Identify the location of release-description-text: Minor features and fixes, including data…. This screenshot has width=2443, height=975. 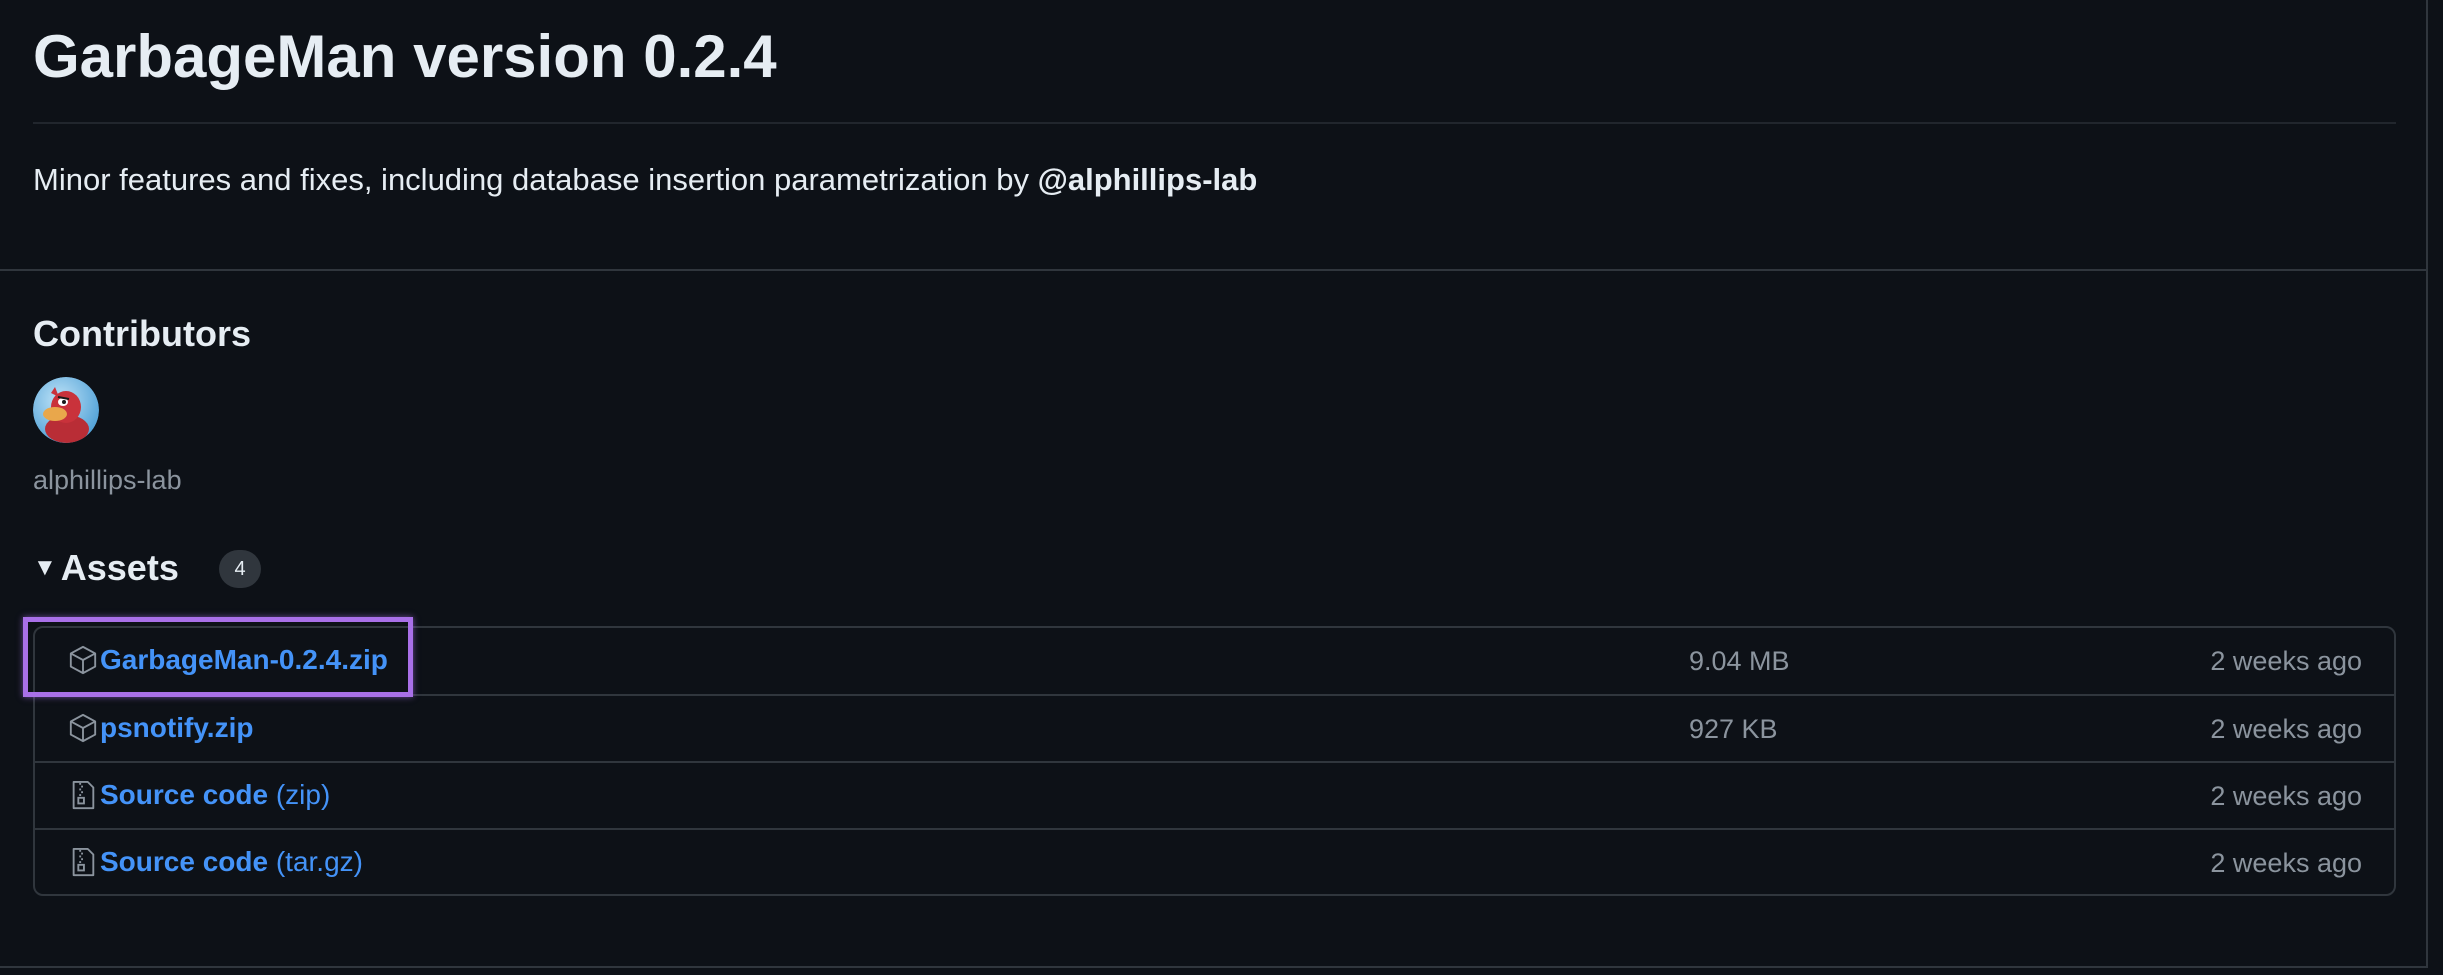
(535, 179).